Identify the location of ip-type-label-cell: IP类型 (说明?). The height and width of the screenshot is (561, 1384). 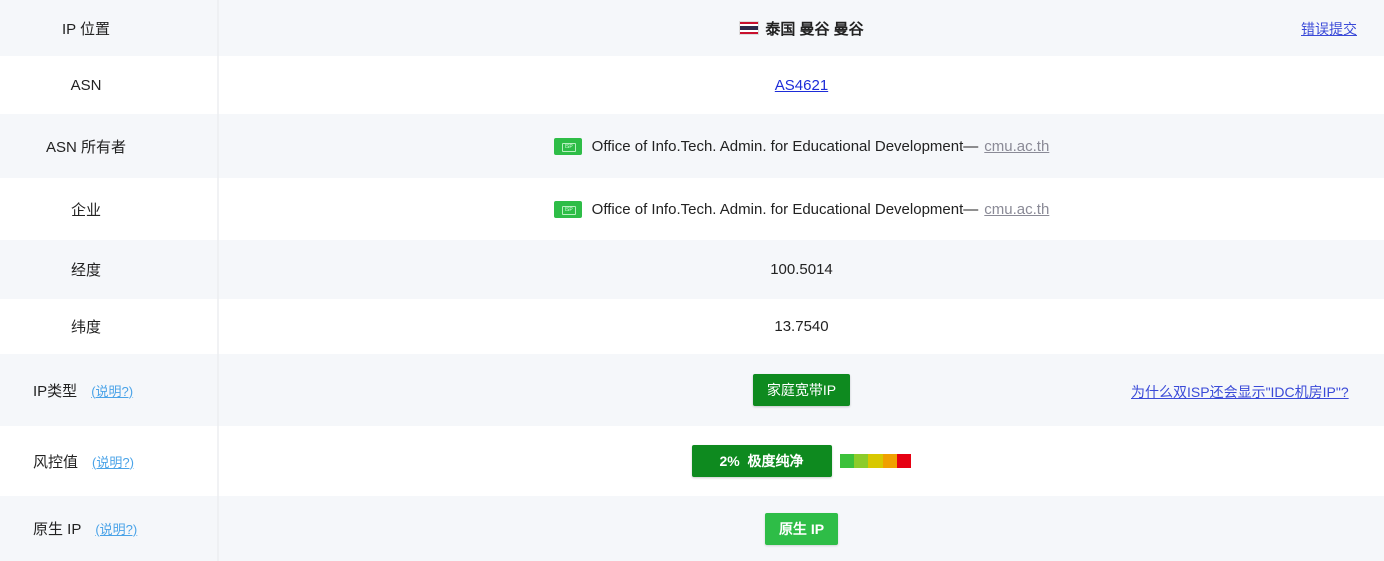
(106, 390).